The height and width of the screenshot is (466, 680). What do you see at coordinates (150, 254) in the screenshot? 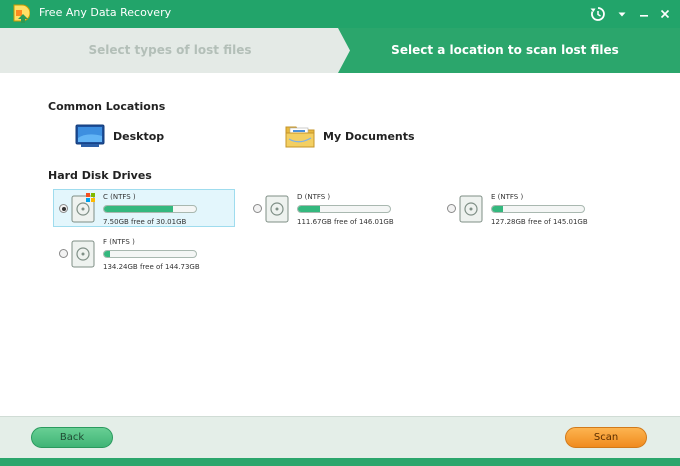
I see `drive-f-usage-bar` at bounding box center [150, 254].